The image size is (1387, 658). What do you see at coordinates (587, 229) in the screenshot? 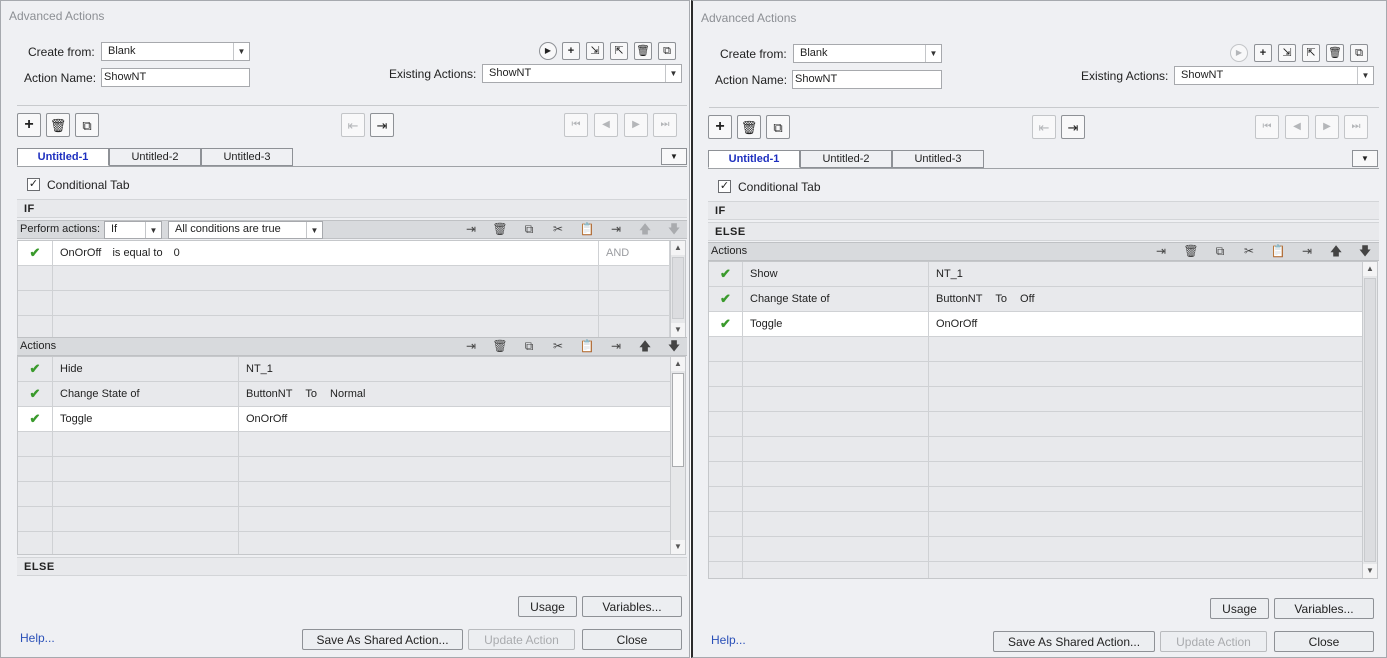
I see `paste-condition-icon: 📋` at bounding box center [587, 229].